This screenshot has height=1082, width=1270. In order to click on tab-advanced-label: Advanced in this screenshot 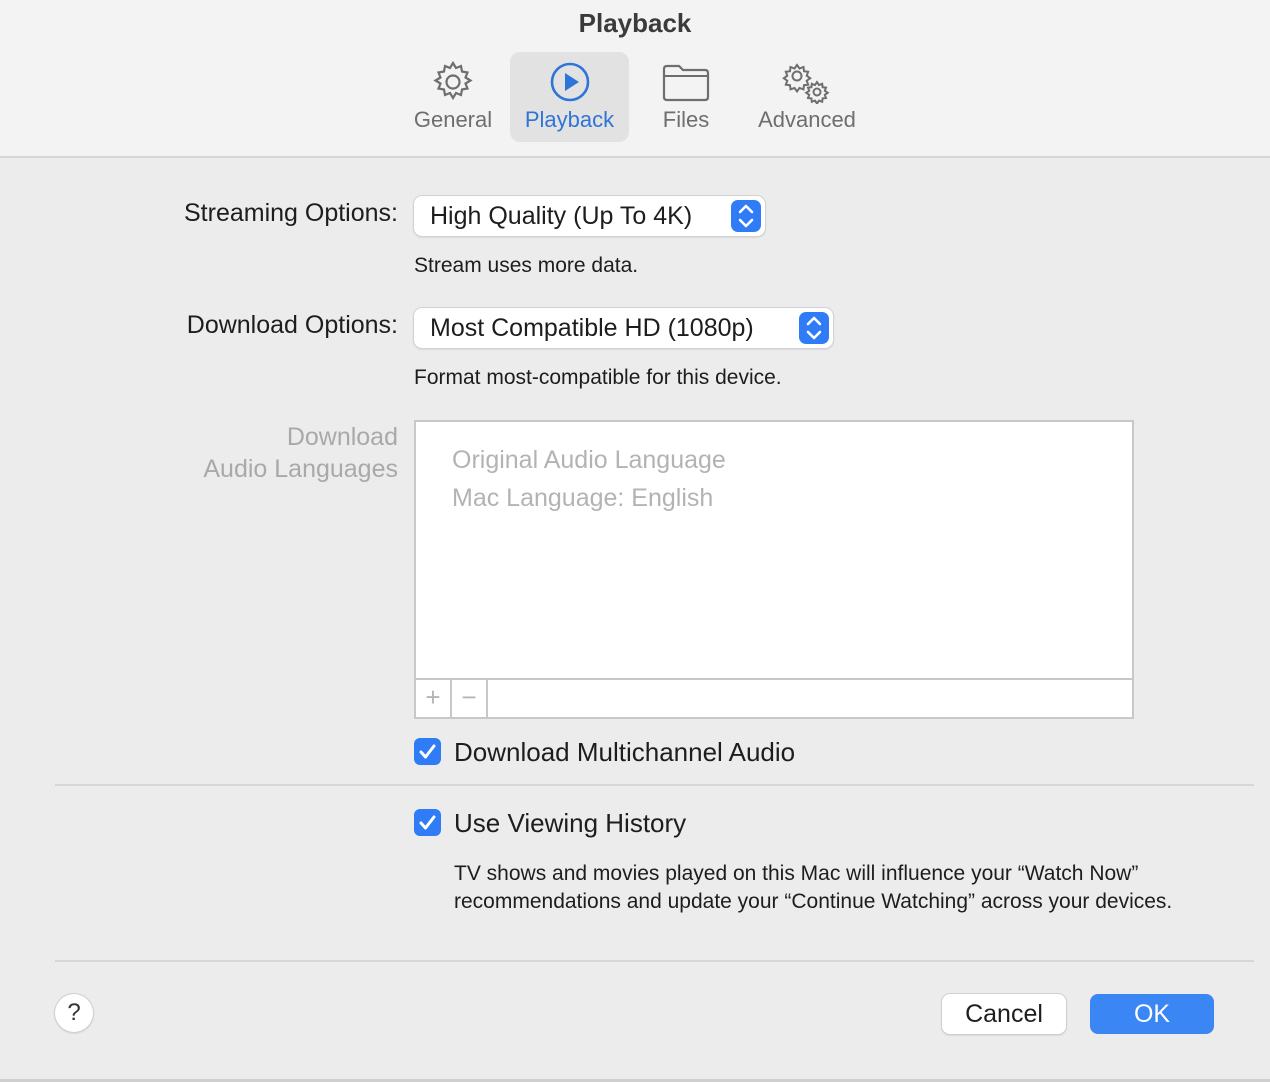, I will do `click(807, 119)`.